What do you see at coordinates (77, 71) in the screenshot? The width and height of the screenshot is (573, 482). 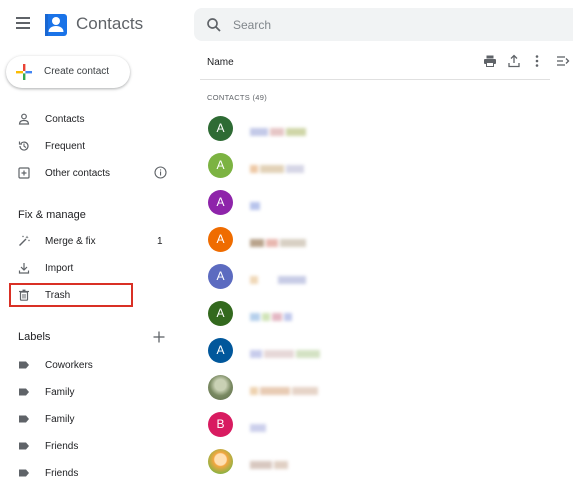 I see `create-contact-label: Create contact` at bounding box center [77, 71].